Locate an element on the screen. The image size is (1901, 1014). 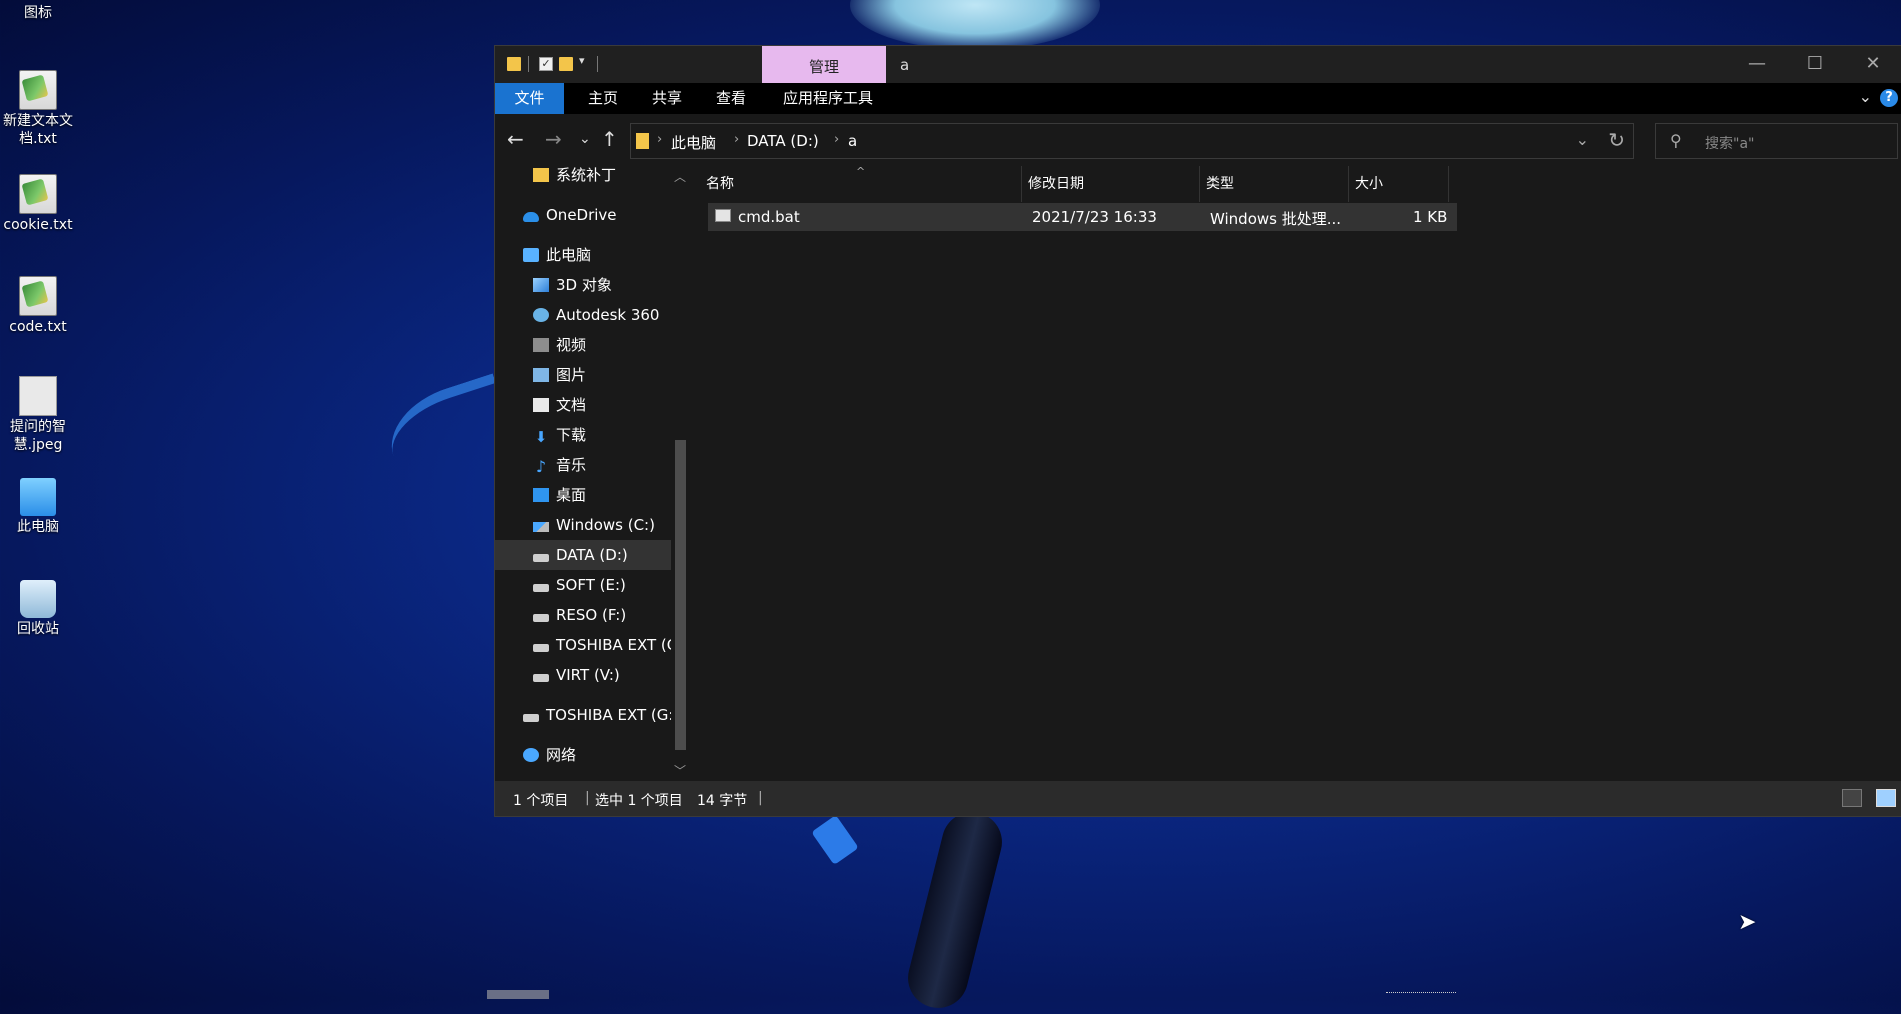
tree-item-desktop: 桌面 is located at coordinates (602, 495).